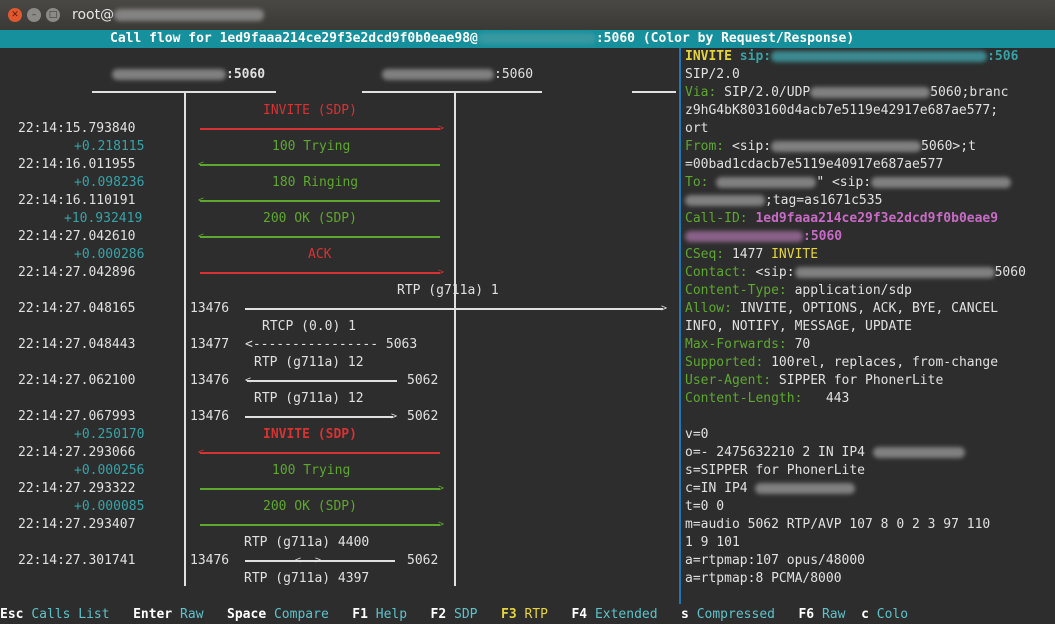 The image size is (1055, 624). Describe the element at coordinates (379, 614) in the screenshot. I see `key-f1: F1 Help` at that location.